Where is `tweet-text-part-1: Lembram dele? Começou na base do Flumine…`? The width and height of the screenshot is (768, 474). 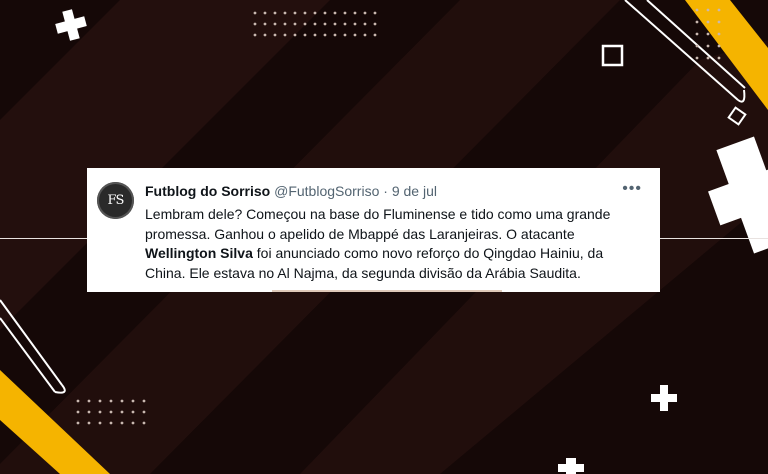
tweet-text-part-1: Lembram dele? Começou na base do Flumine… is located at coordinates (378, 224).